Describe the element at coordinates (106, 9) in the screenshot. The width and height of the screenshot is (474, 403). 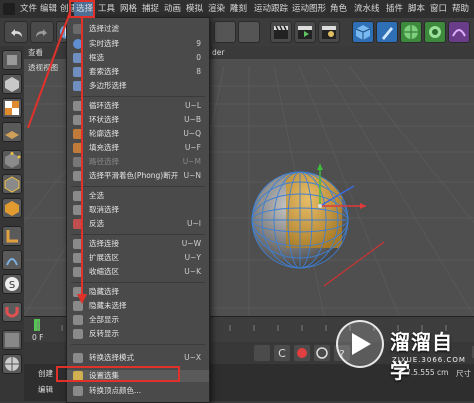
I see `menu-tools: 工具` at that location.